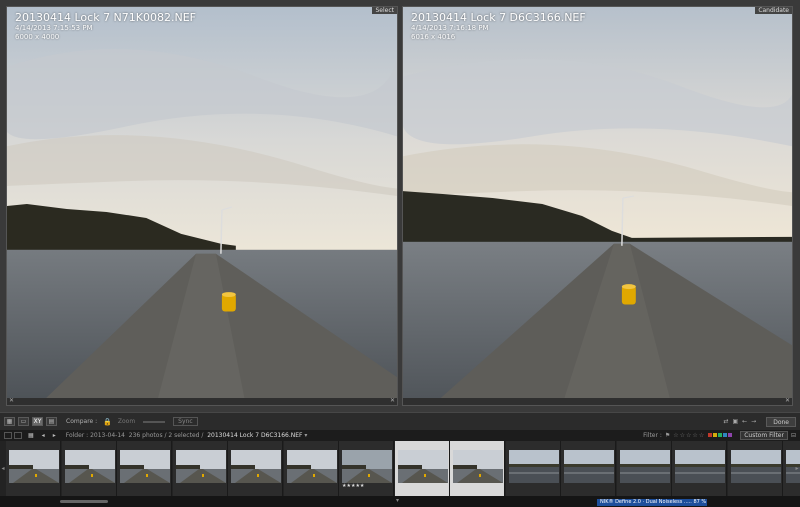 The height and width of the screenshot is (507, 800). Describe the element at coordinates (37, 421) in the screenshot. I see `compare-view-icon: XY` at that location.